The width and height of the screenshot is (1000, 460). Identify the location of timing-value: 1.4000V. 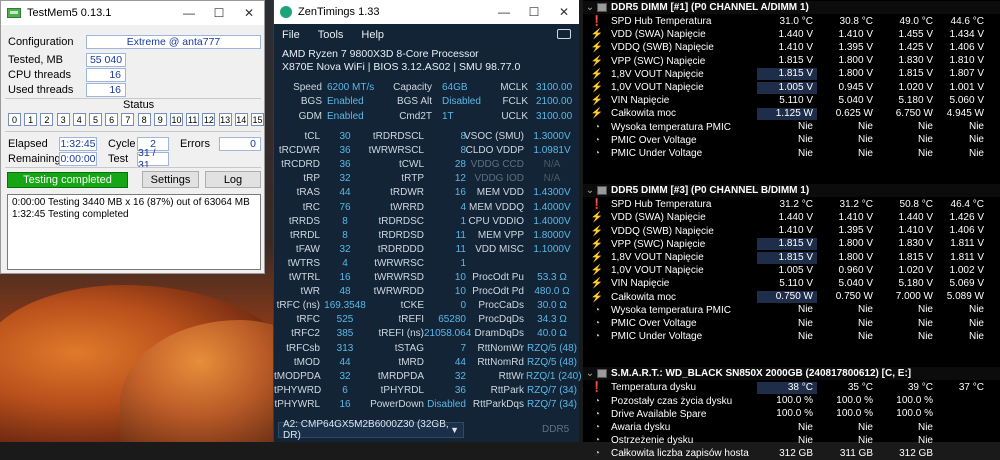
(552, 221).